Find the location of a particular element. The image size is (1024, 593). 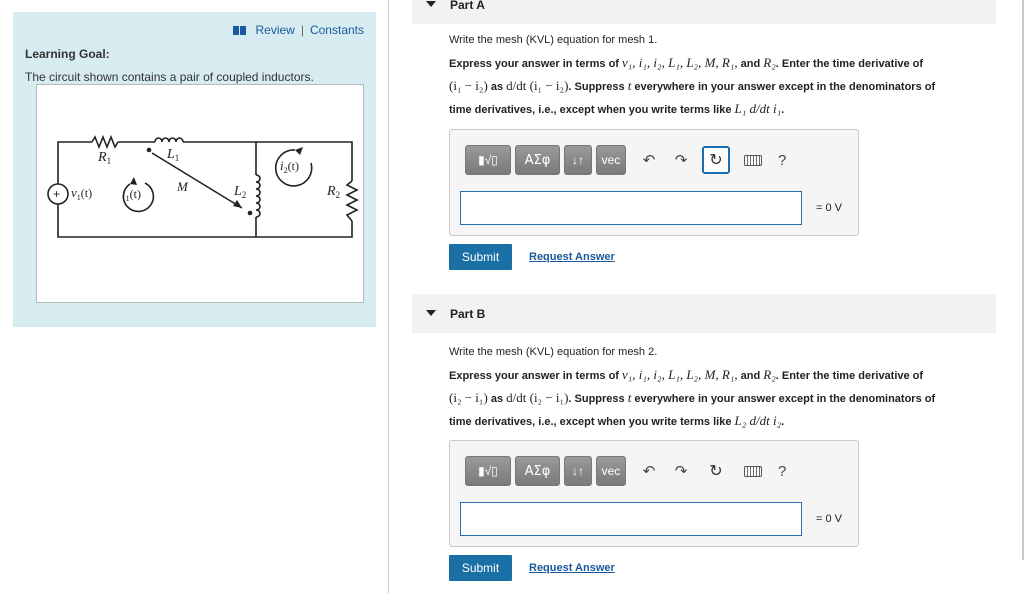

part-a-answer-editor: ▮√▯ ΑΣφ ↓↑ vec ↶ ↷ ↻ ? = 0 V is located at coordinates (654, 182).